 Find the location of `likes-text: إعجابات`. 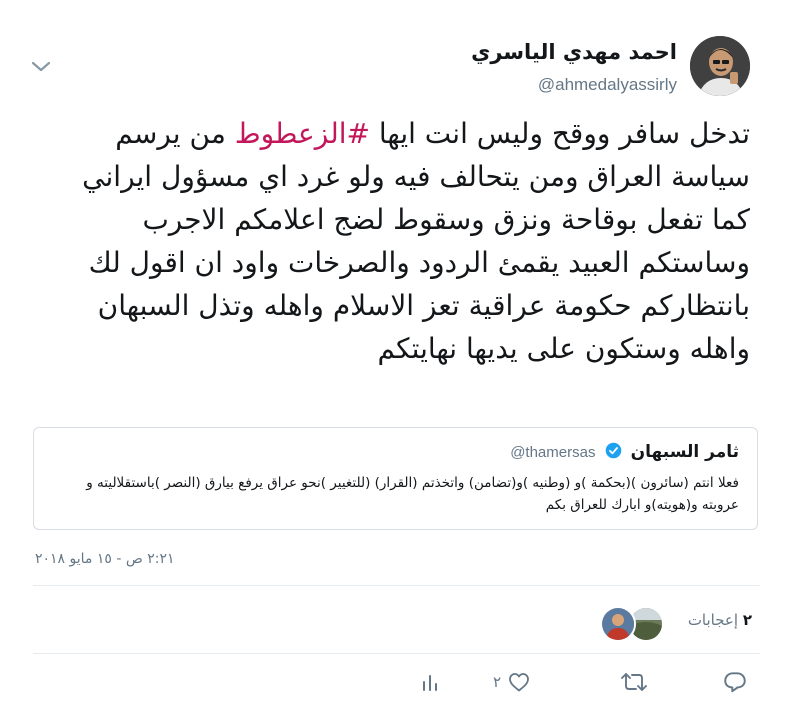

likes-text: إعجابات is located at coordinates (713, 620).